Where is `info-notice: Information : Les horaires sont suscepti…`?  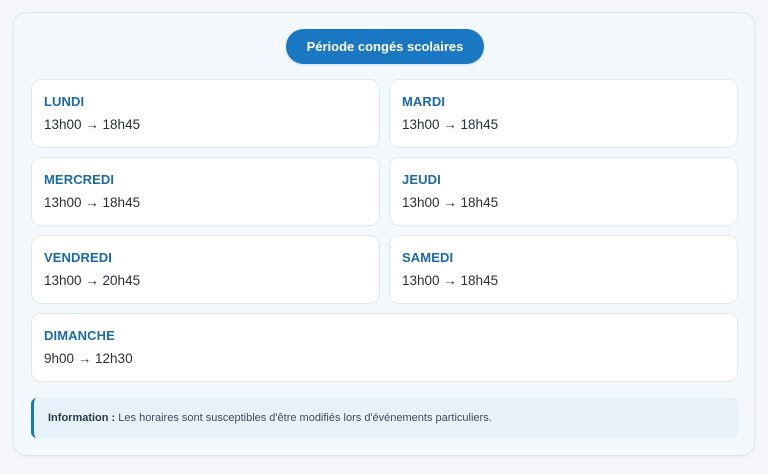
info-notice: Information : Les horaires sont suscepti… is located at coordinates (384, 418).